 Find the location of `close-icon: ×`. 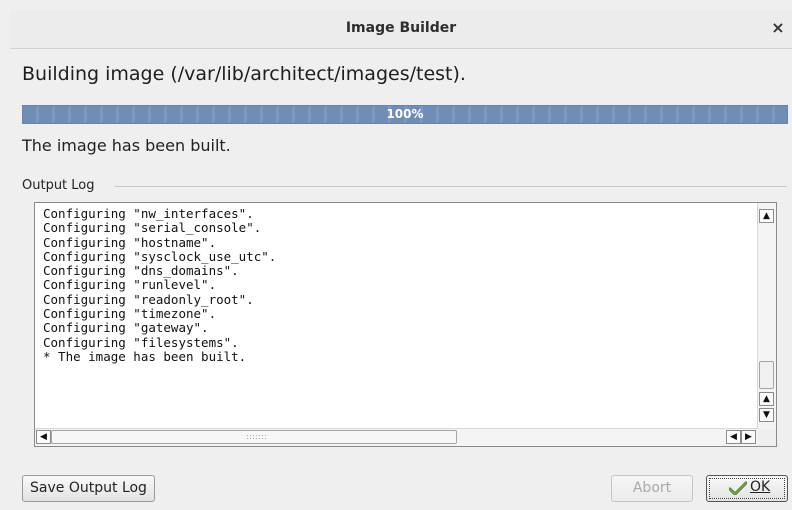

close-icon: × is located at coordinates (778, 28).